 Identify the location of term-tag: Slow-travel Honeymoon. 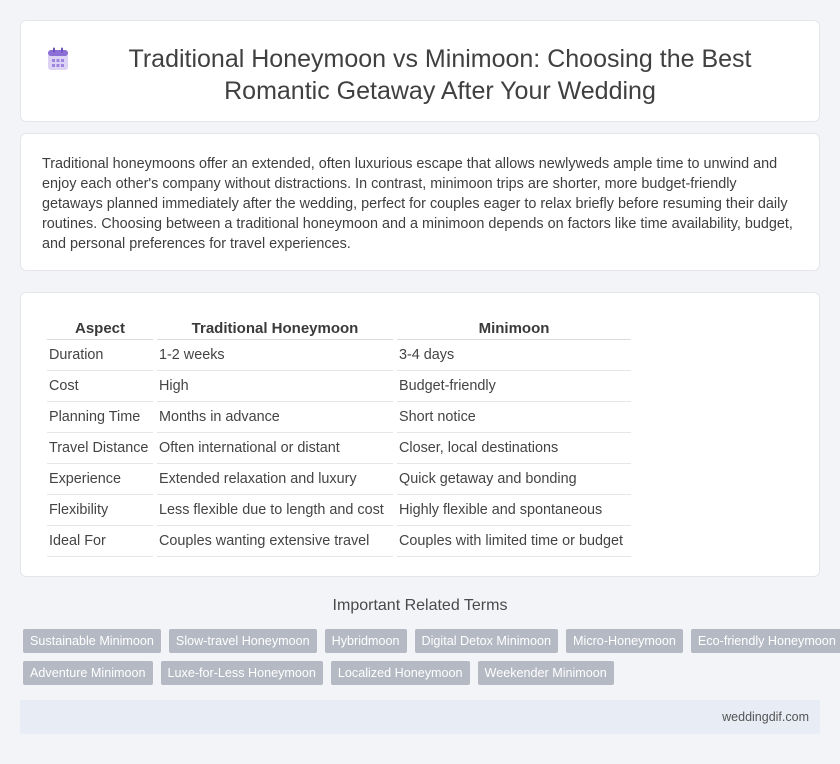
(242, 641).